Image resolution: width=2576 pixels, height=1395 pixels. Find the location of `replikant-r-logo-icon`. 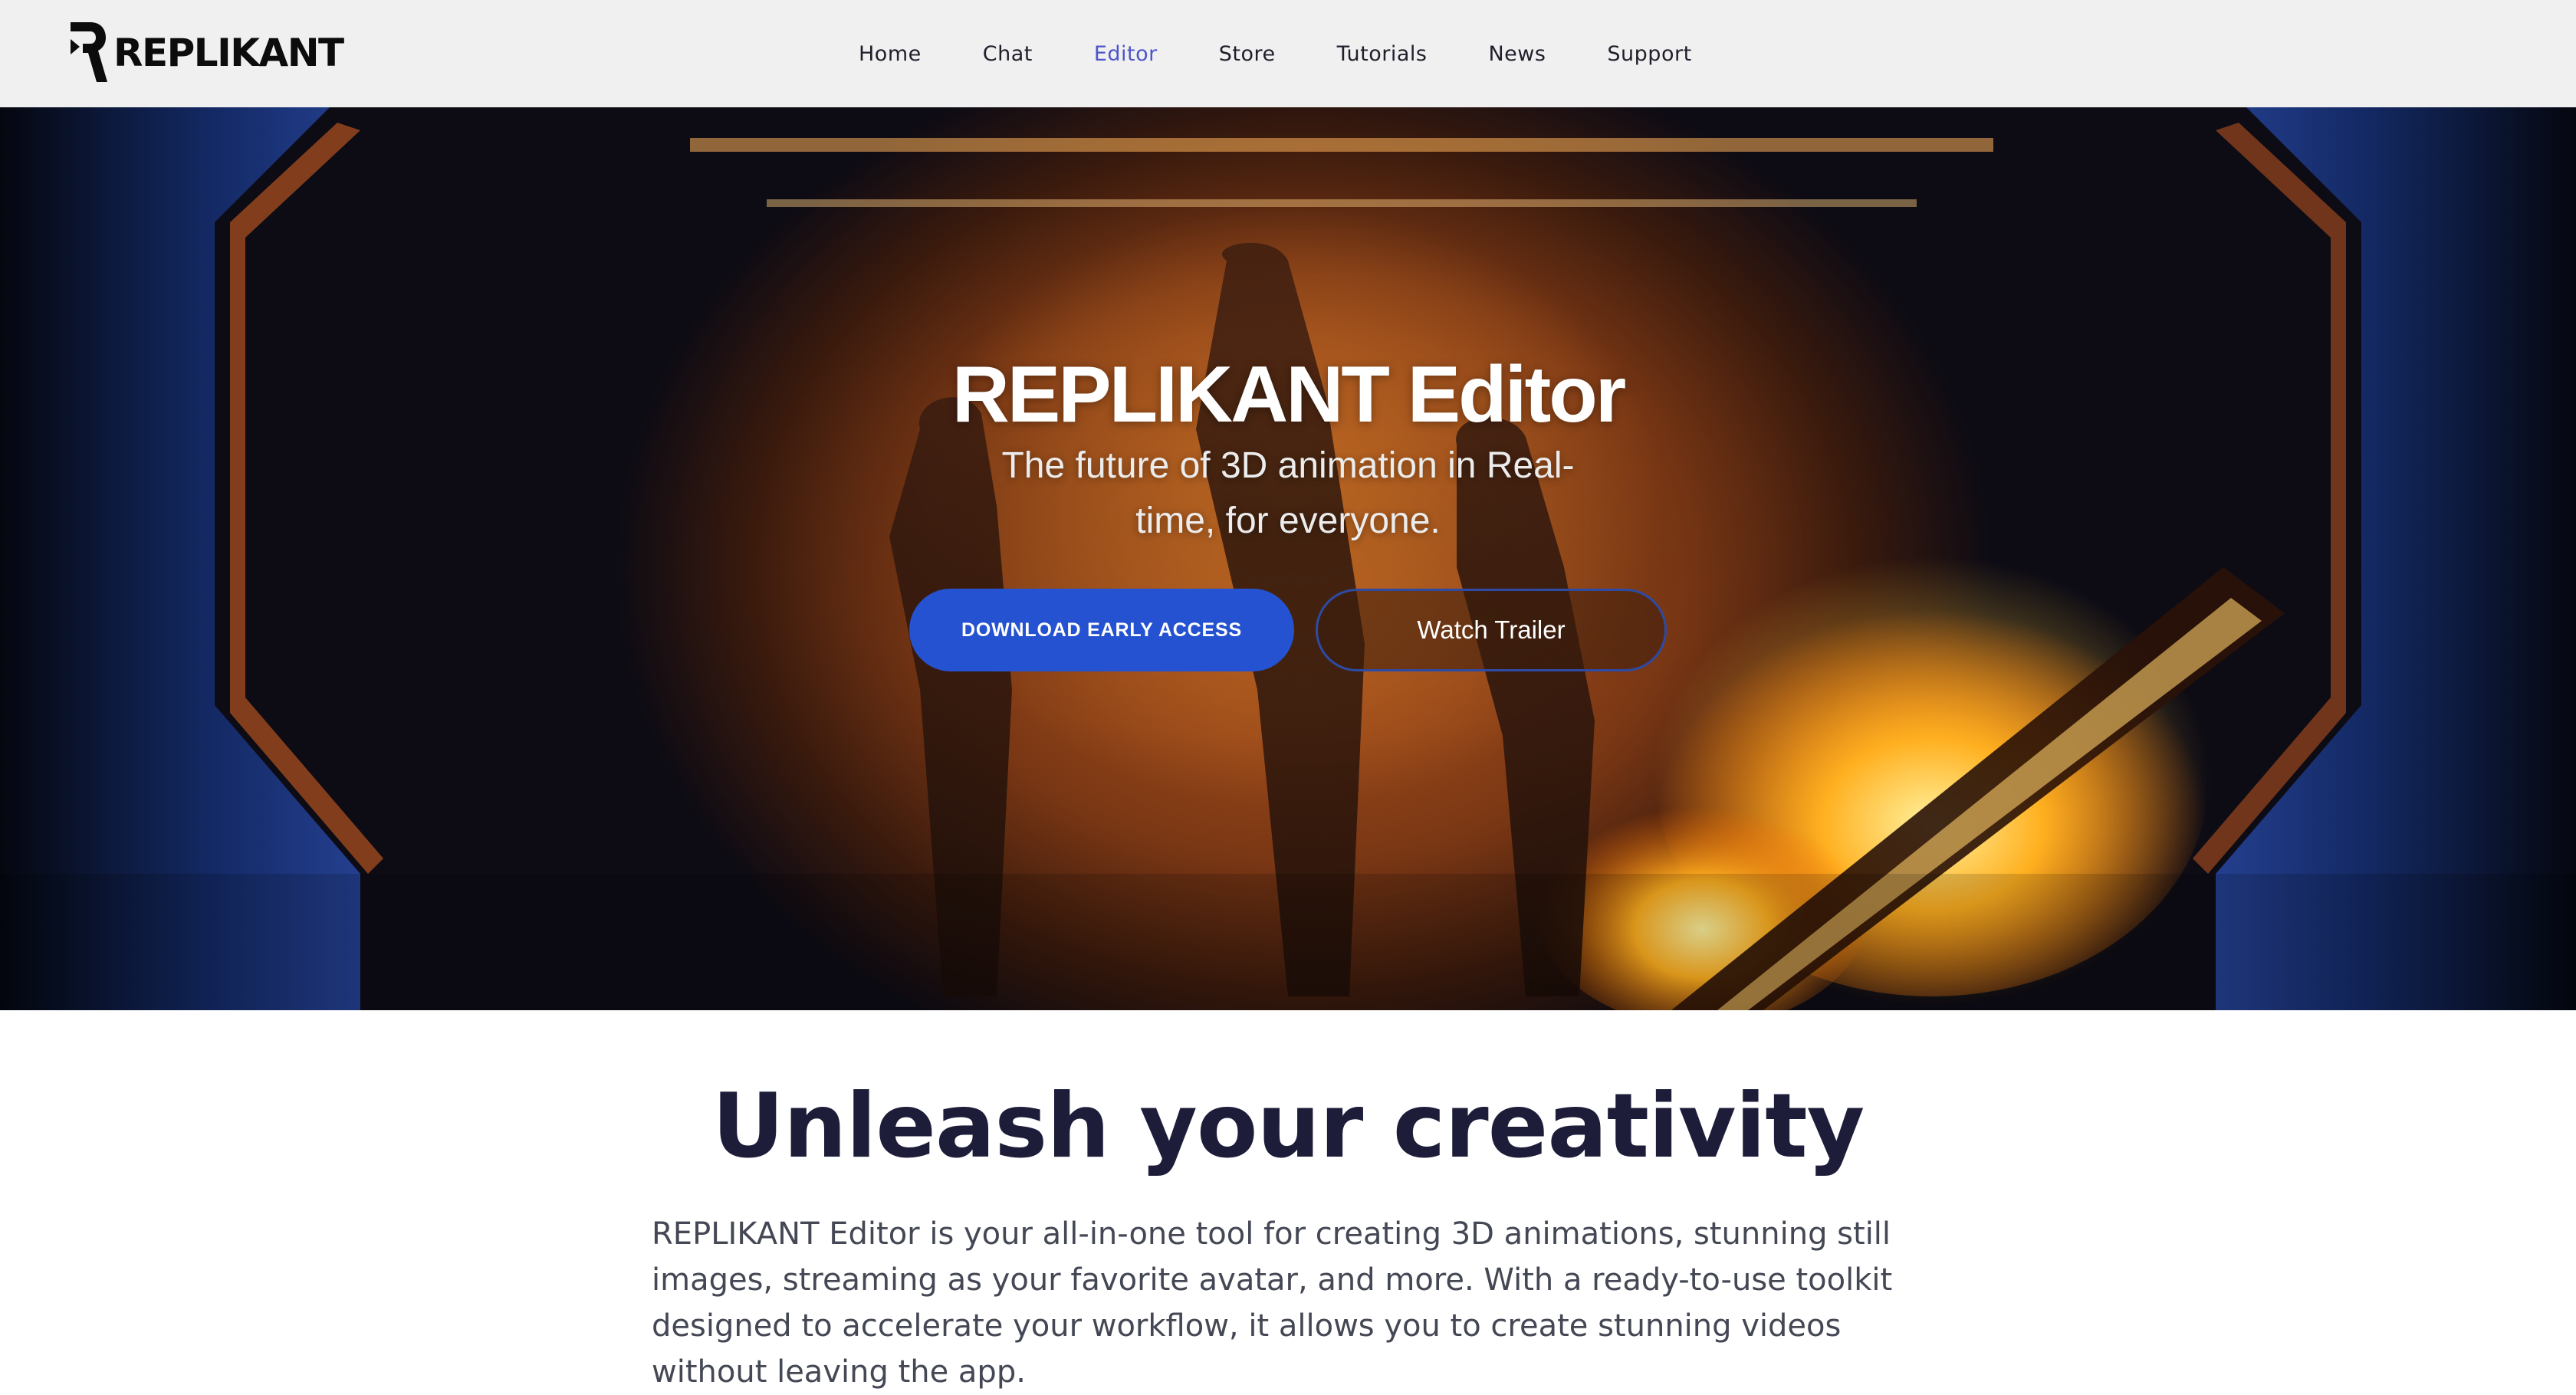

replikant-r-logo-icon is located at coordinates (89, 52).